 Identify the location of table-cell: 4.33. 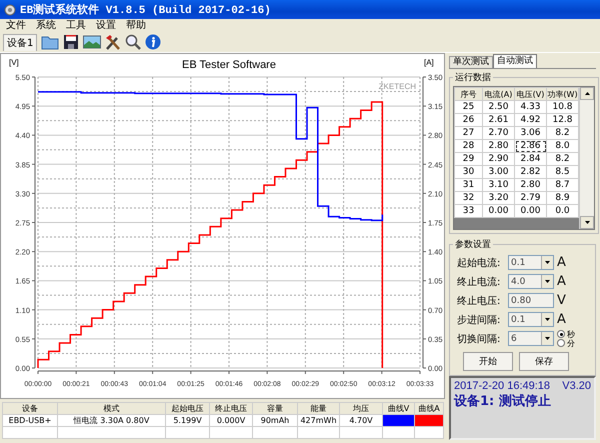
(530, 107).